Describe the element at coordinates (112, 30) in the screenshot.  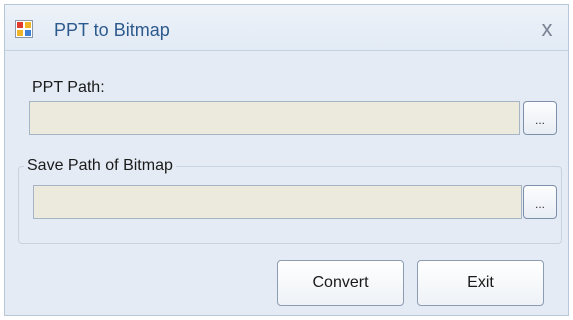
I see `window-title: PPT to Bitmap` at that location.